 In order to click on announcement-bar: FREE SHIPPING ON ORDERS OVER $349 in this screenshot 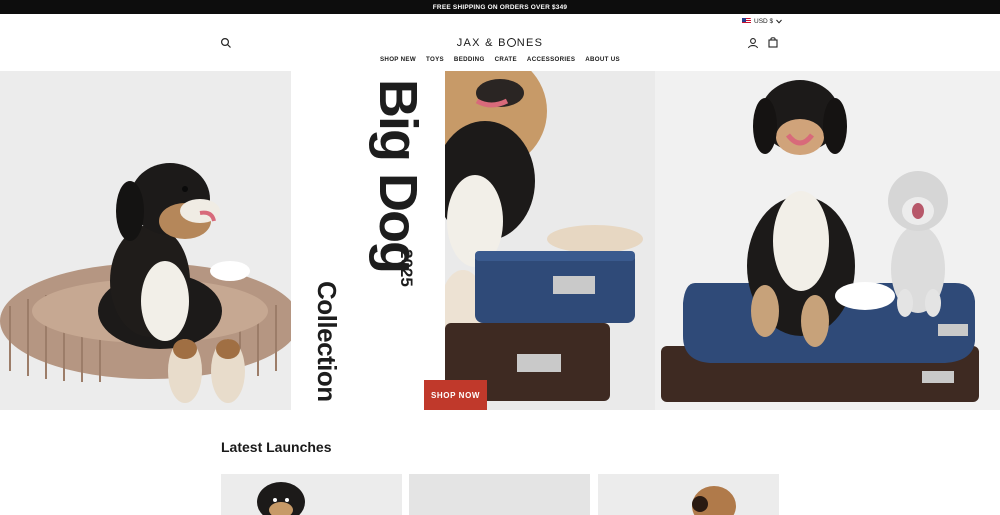, I will do `click(500, 7)`.